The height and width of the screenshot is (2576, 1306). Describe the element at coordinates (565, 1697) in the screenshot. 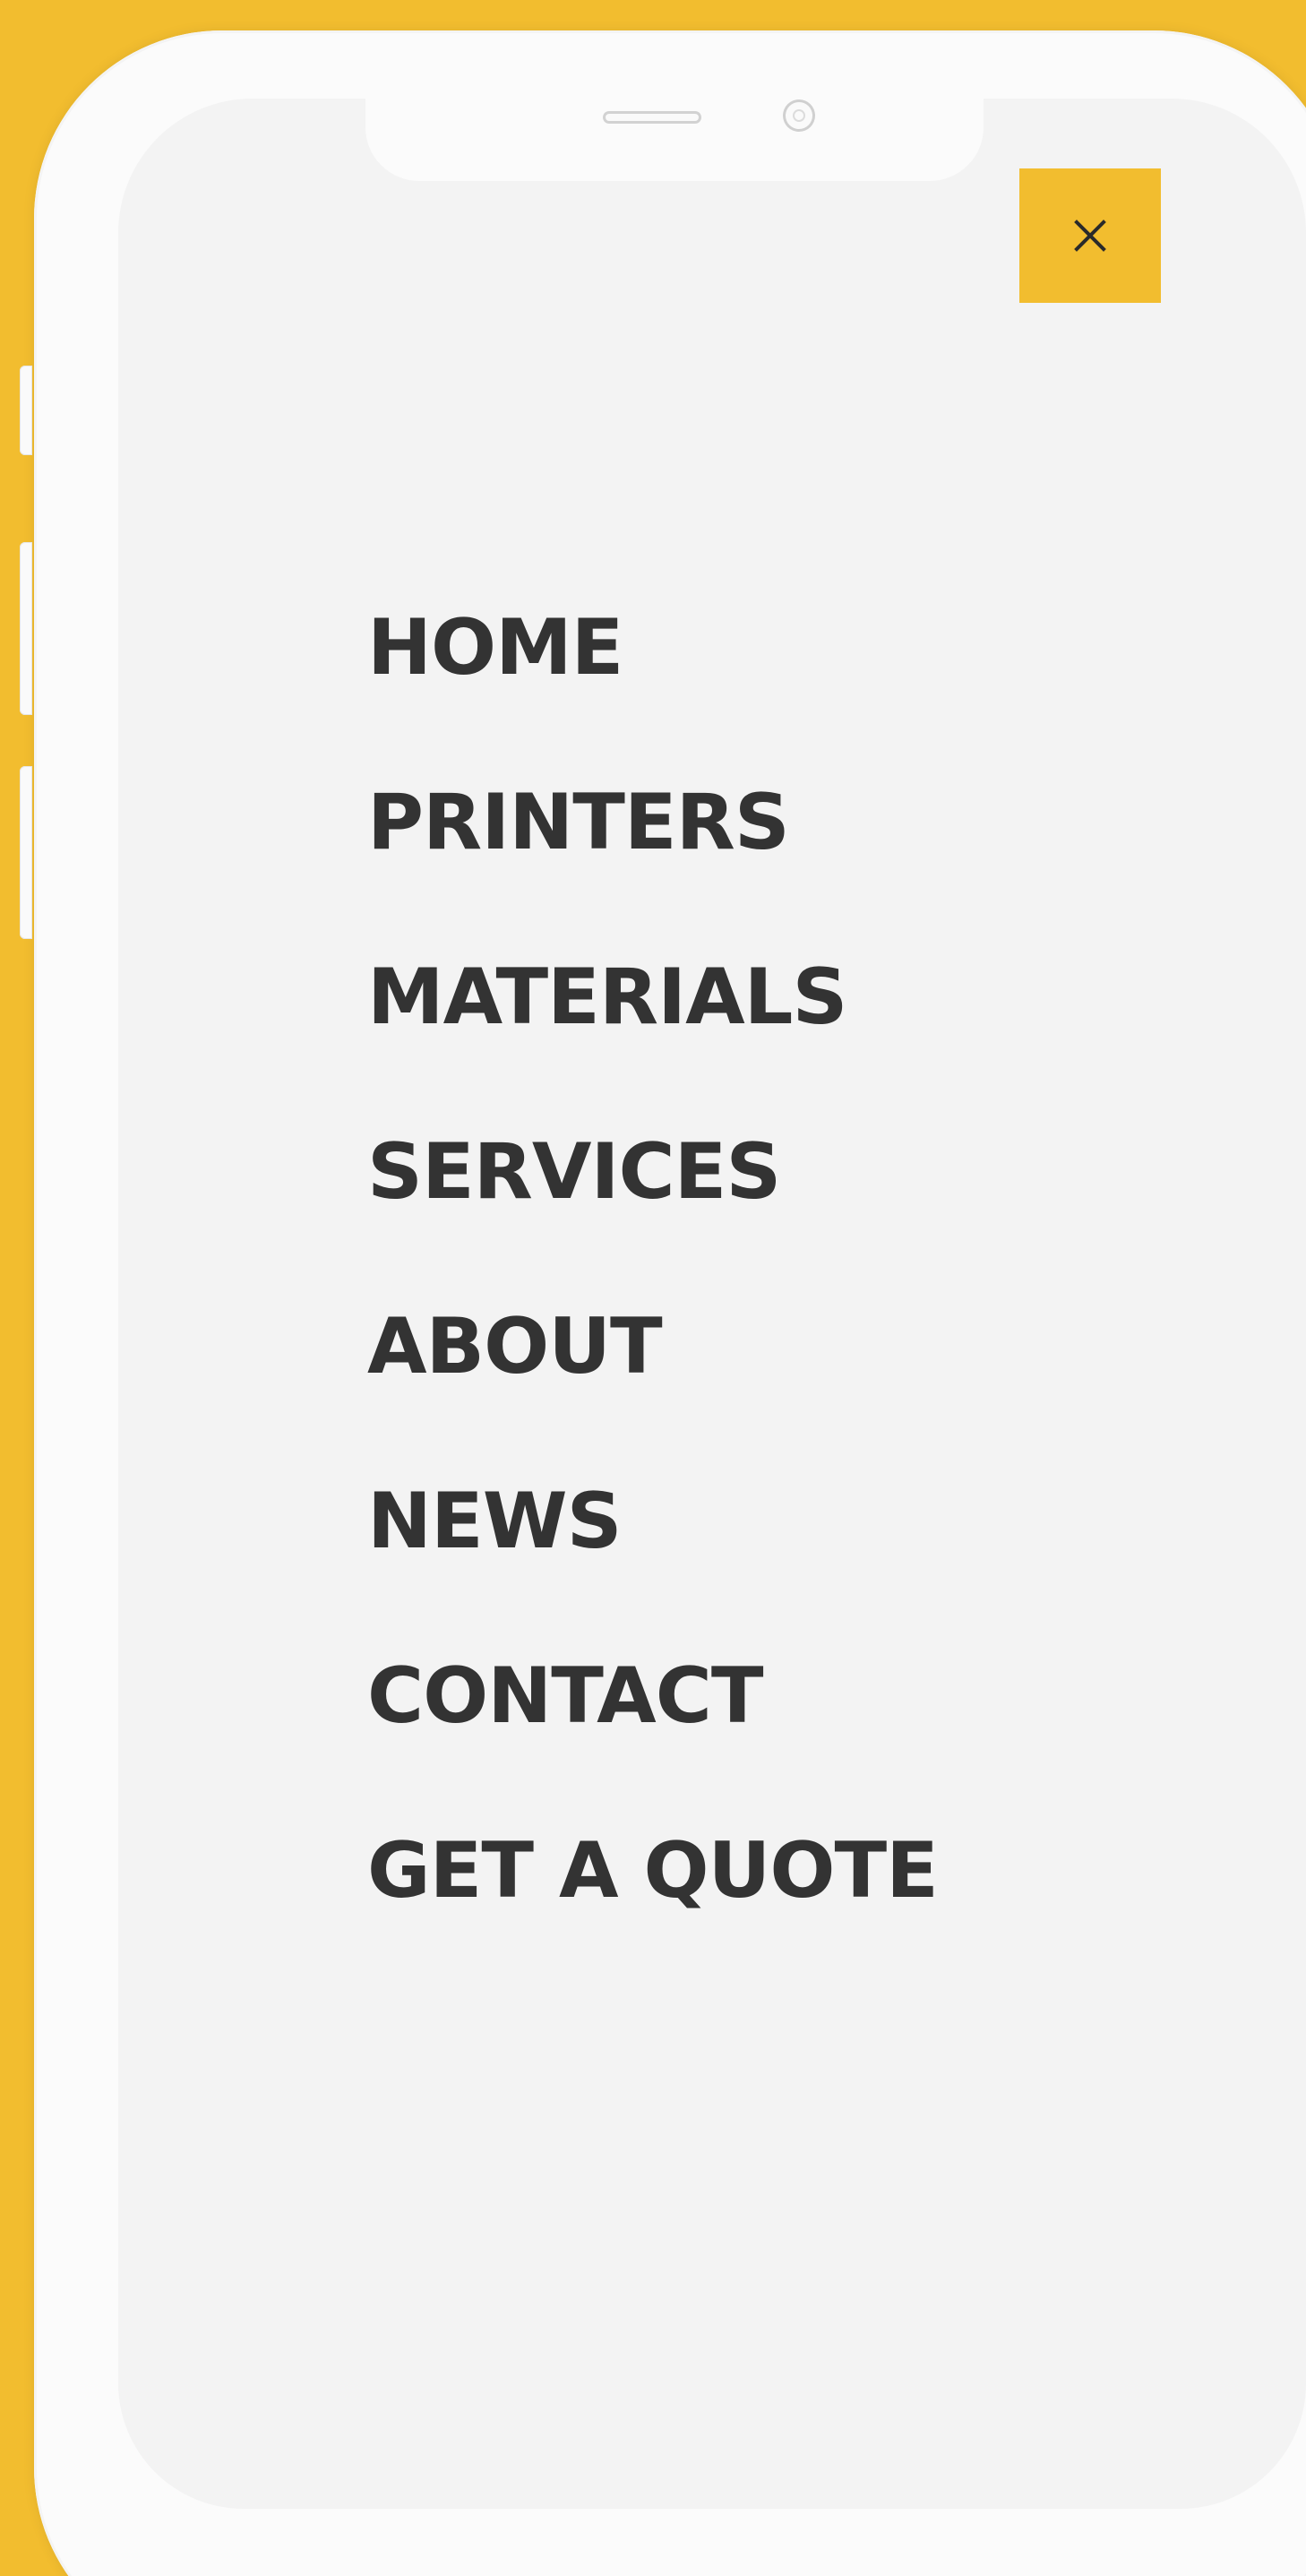

I see `nav-link-contact: CONTACT` at that location.